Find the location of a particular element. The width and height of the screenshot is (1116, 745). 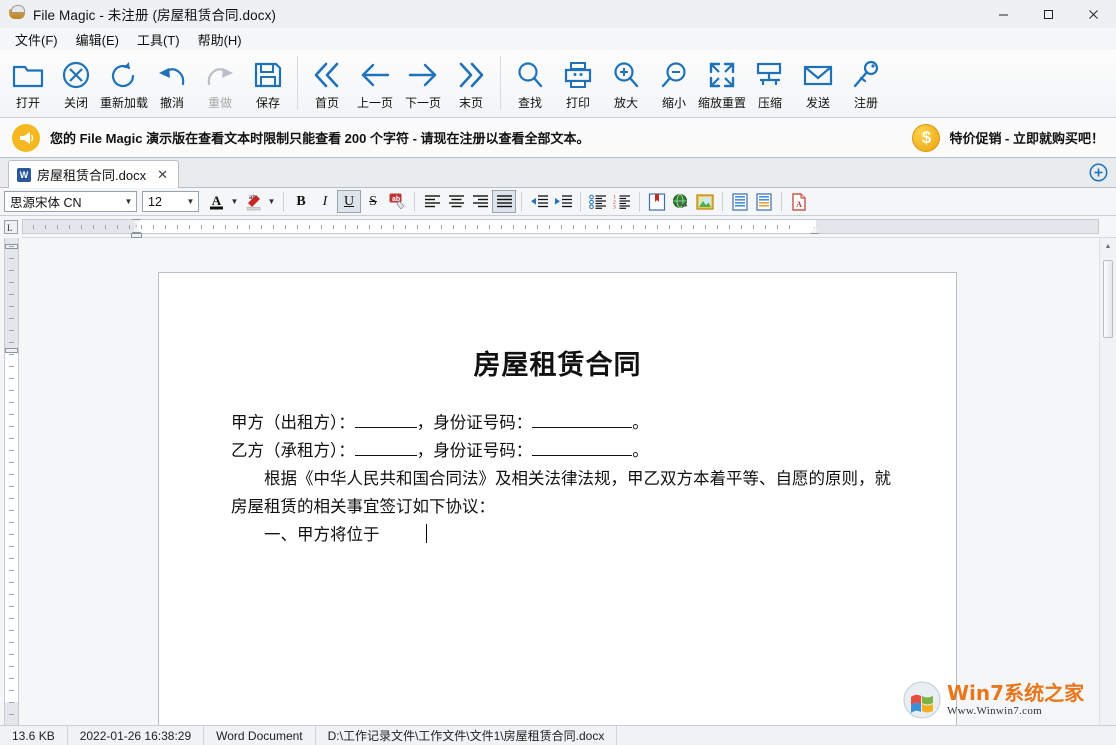

toolbar-button-next-page: 下一页 is located at coordinates (423, 84).